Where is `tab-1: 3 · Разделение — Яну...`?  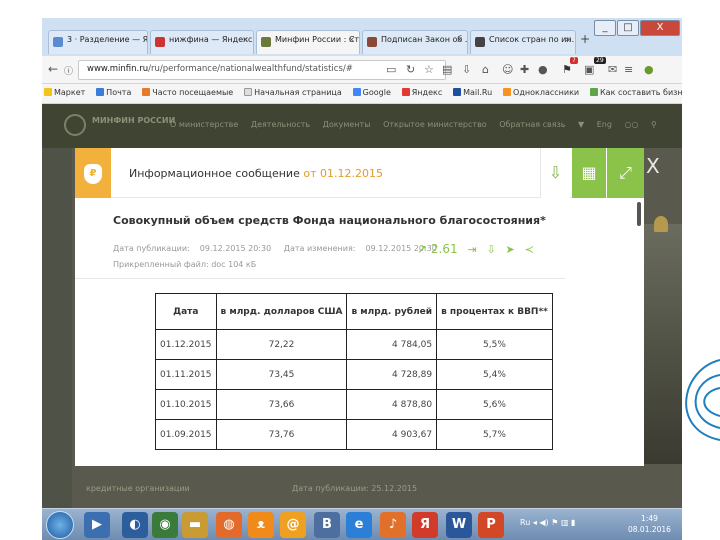 tab-1: 3 · Разделение — Яну... is located at coordinates (98, 42).